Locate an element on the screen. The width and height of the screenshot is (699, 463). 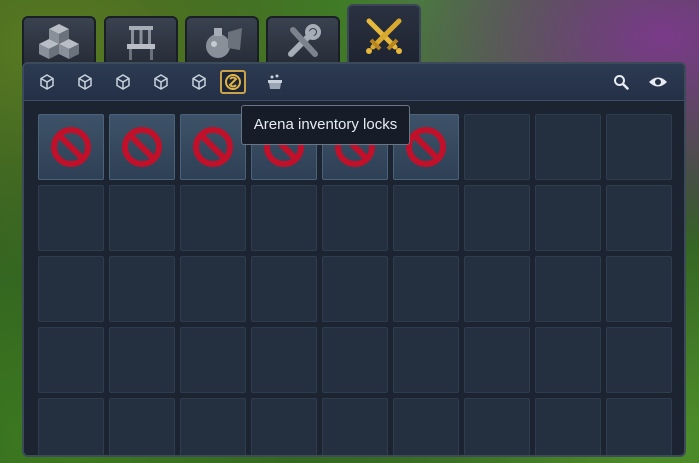
search-button is located at coordinates (621, 82).